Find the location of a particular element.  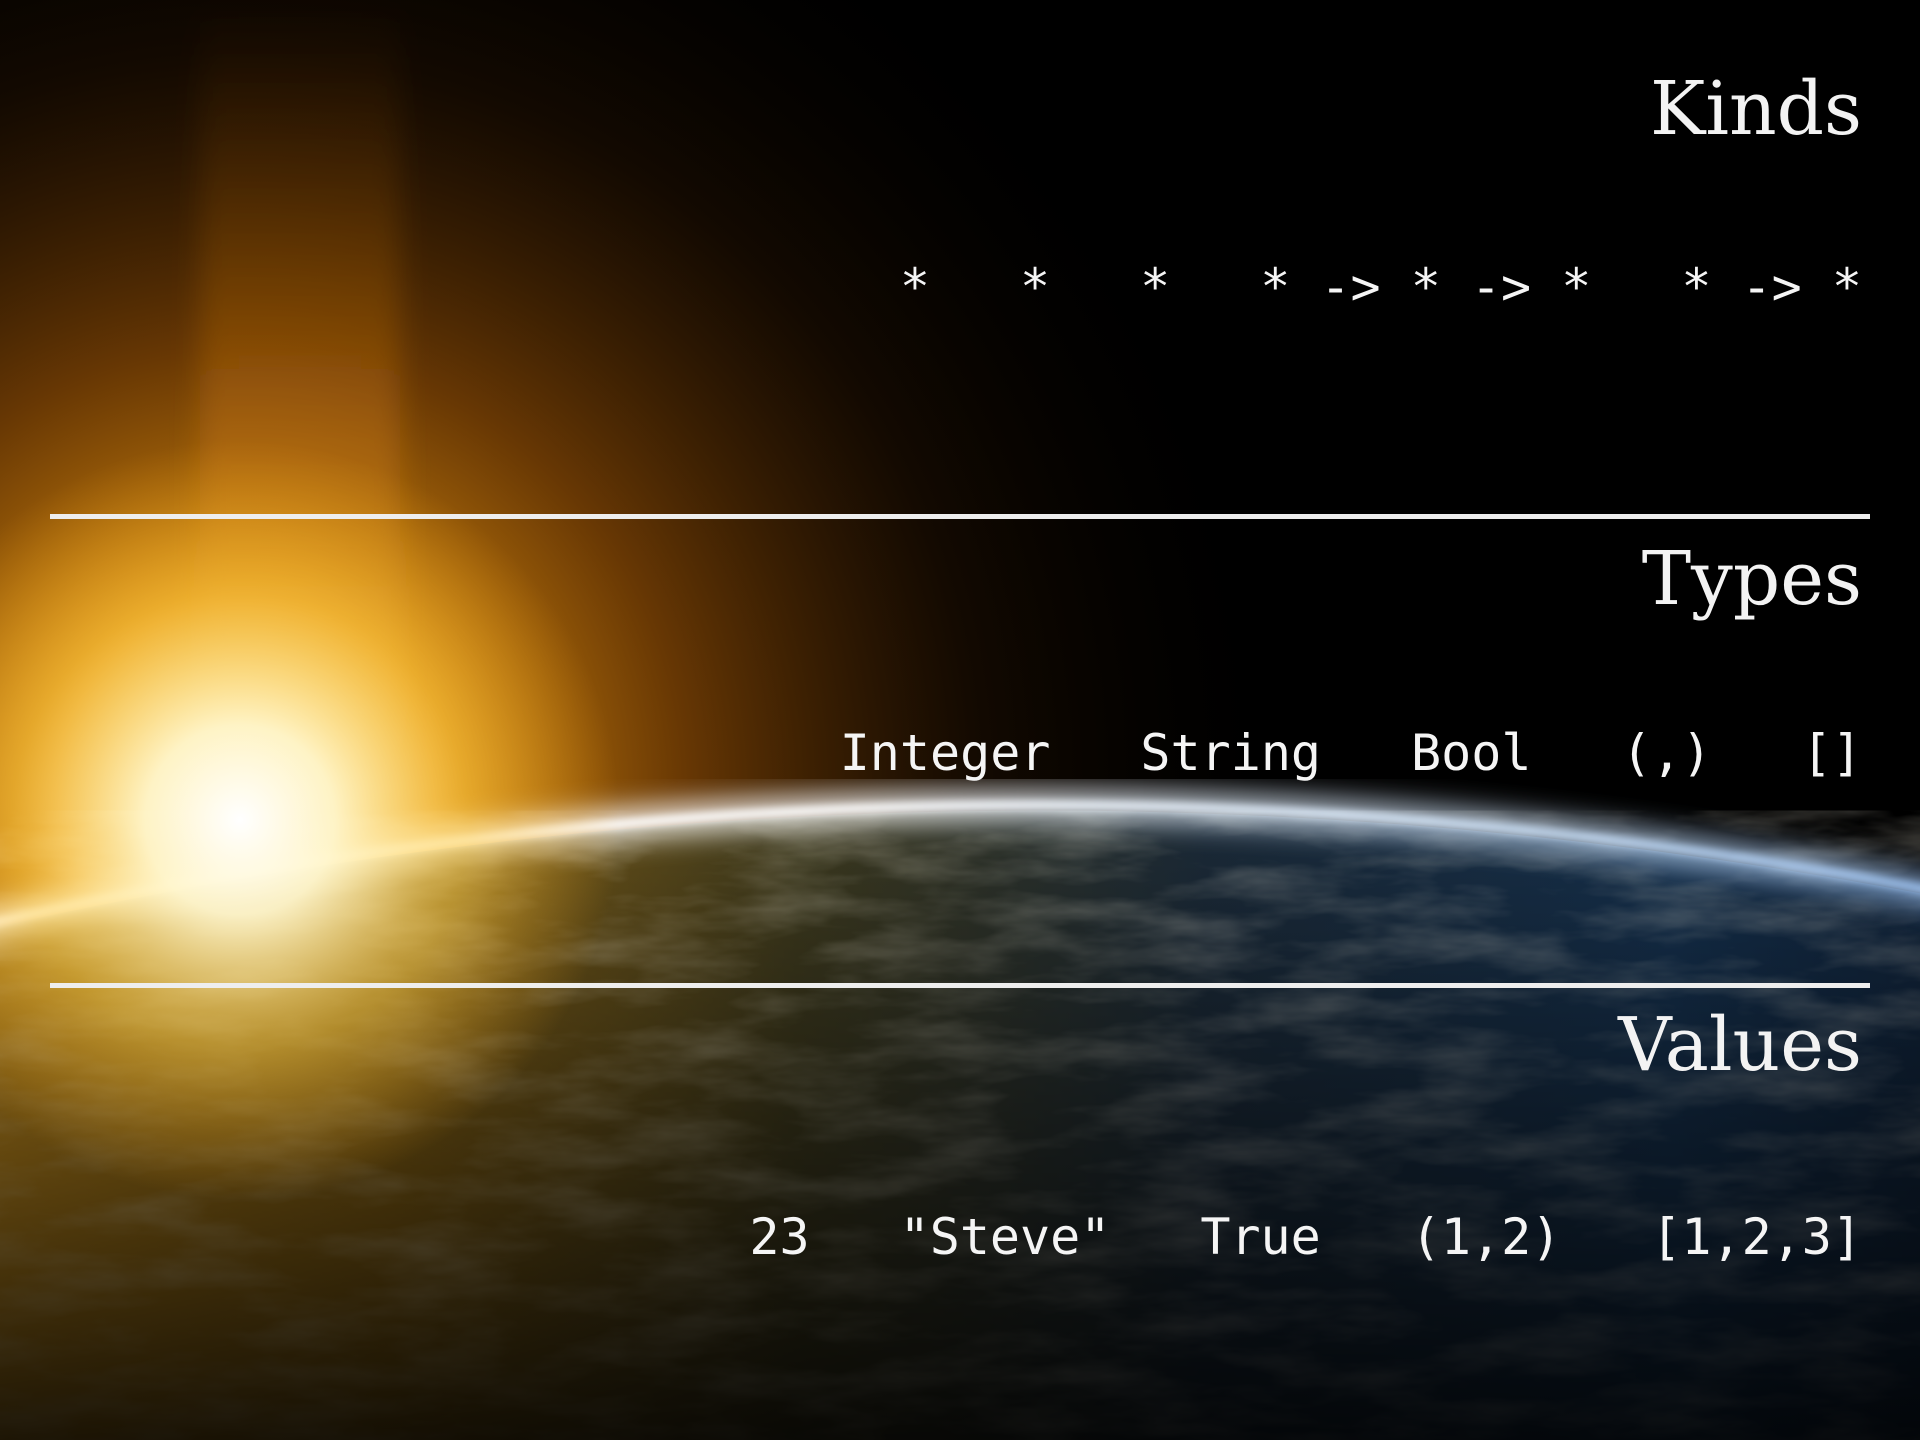

type-item: Integer is located at coordinates (945, 753).